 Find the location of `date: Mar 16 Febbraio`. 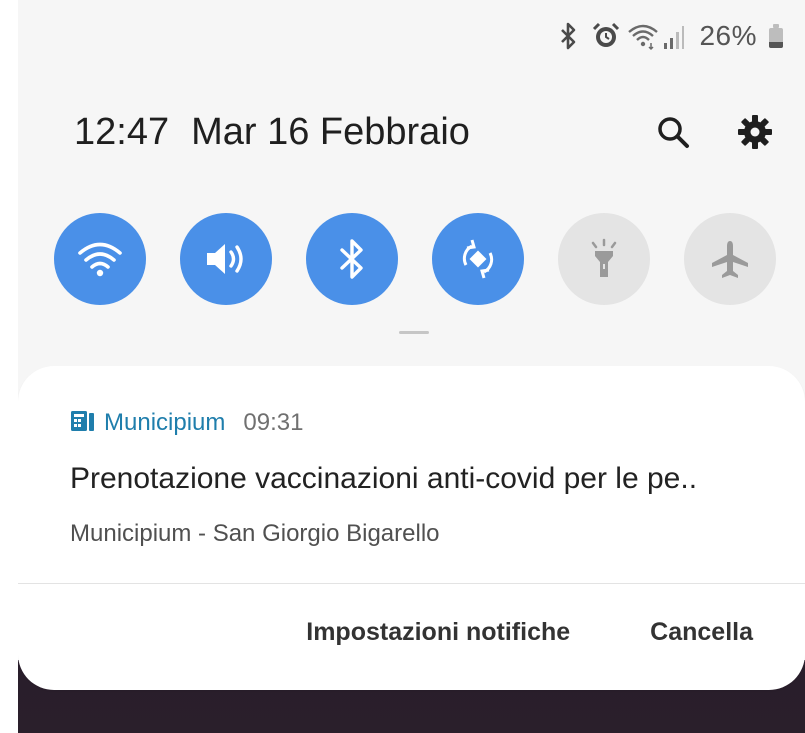

date: Mar 16 Febbraio is located at coordinates (330, 131).